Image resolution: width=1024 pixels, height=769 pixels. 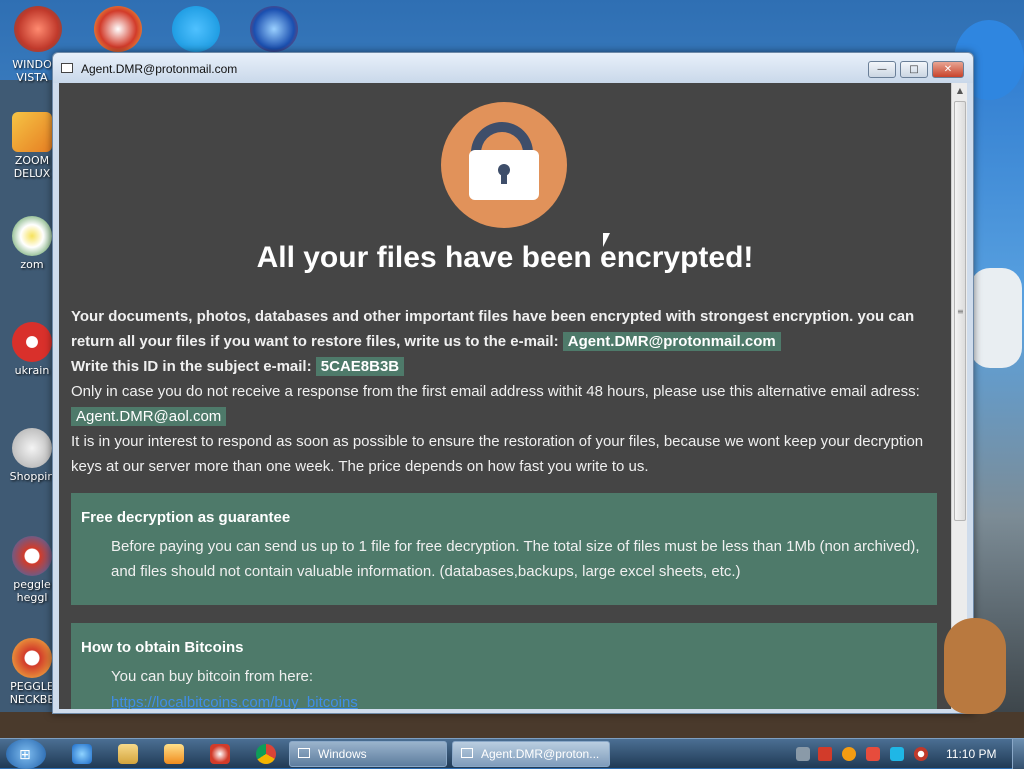 I want to click on zoom-icon, so click(x=32, y=132).